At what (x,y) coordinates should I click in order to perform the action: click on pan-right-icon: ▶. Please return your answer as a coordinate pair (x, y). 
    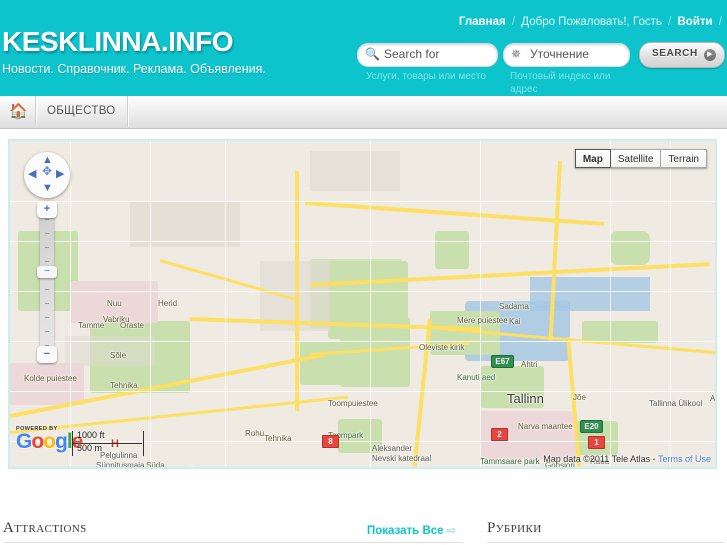
    Looking at the image, I should click on (60, 174).